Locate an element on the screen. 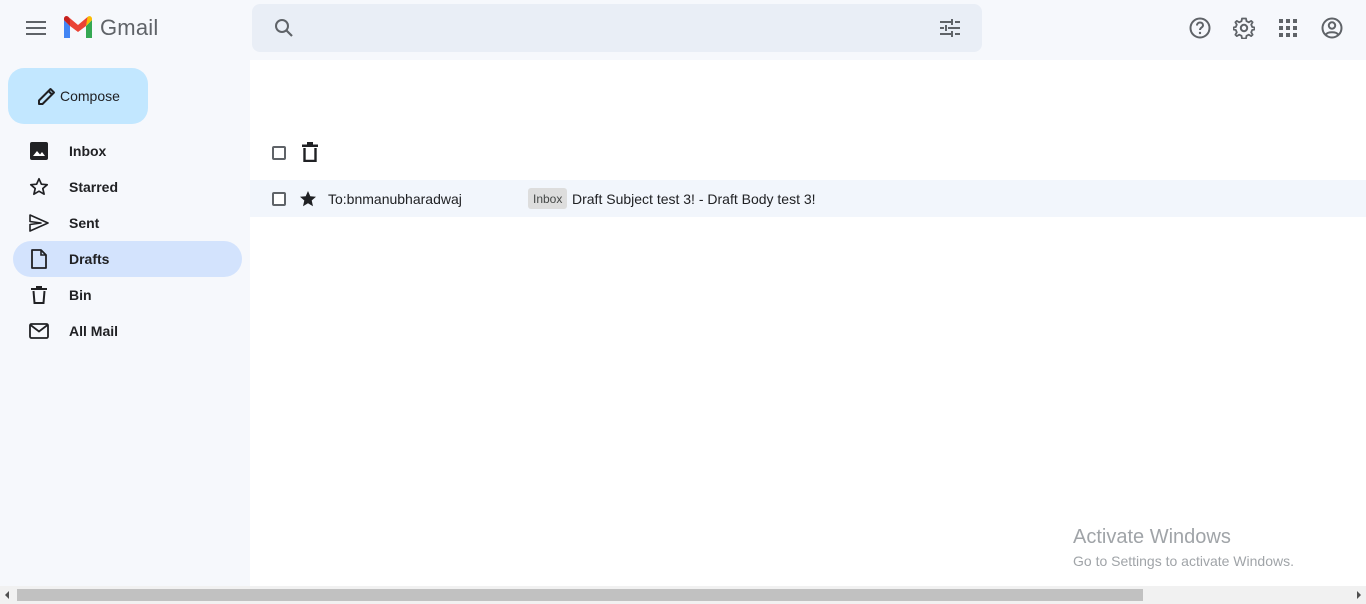 The height and width of the screenshot is (604, 1366). sidebar-item-drafts: Drafts is located at coordinates (127, 259).